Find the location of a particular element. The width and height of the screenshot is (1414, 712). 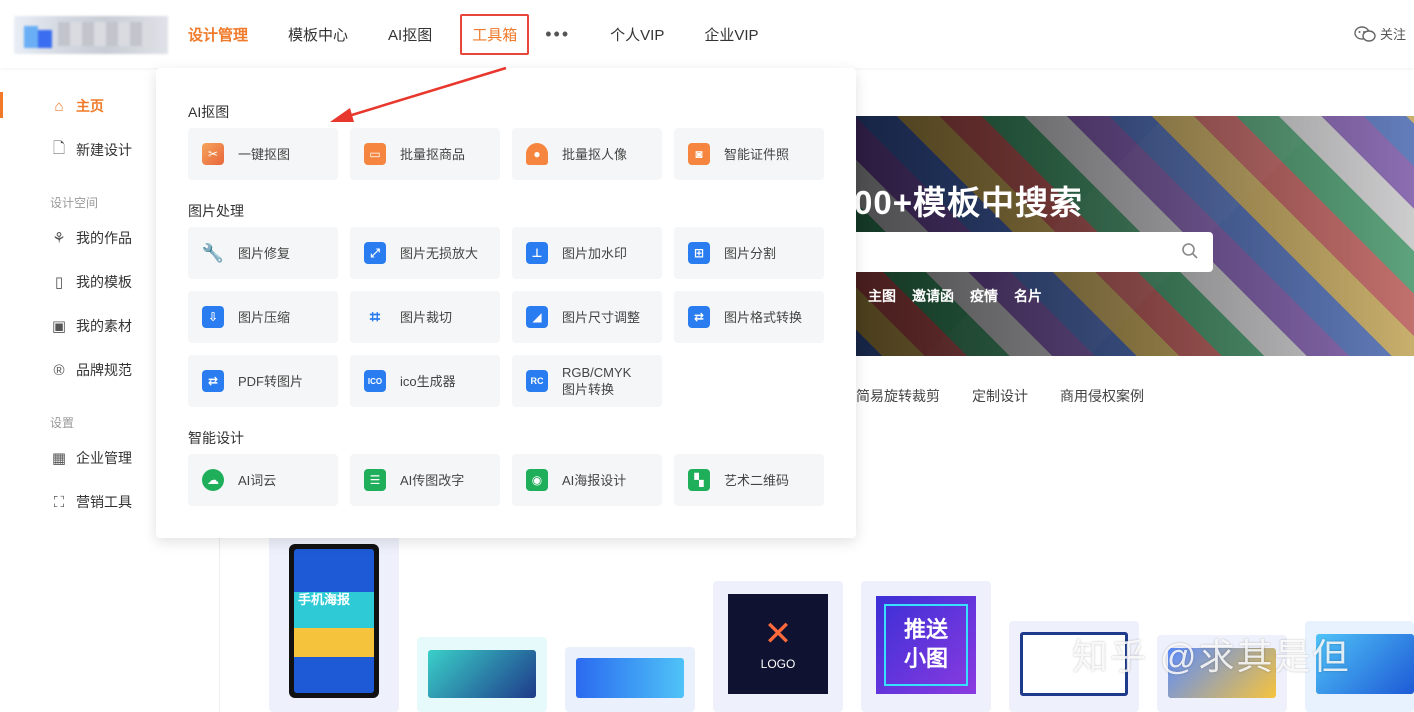

tool-label: 图片裁切 is located at coordinates (426, 317).